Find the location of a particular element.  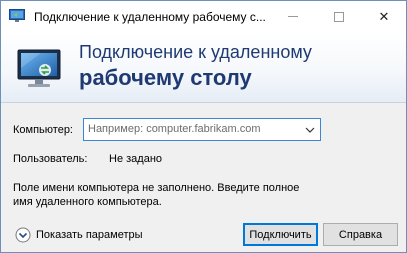

maximize-icon is located at coordinates (339, 16).